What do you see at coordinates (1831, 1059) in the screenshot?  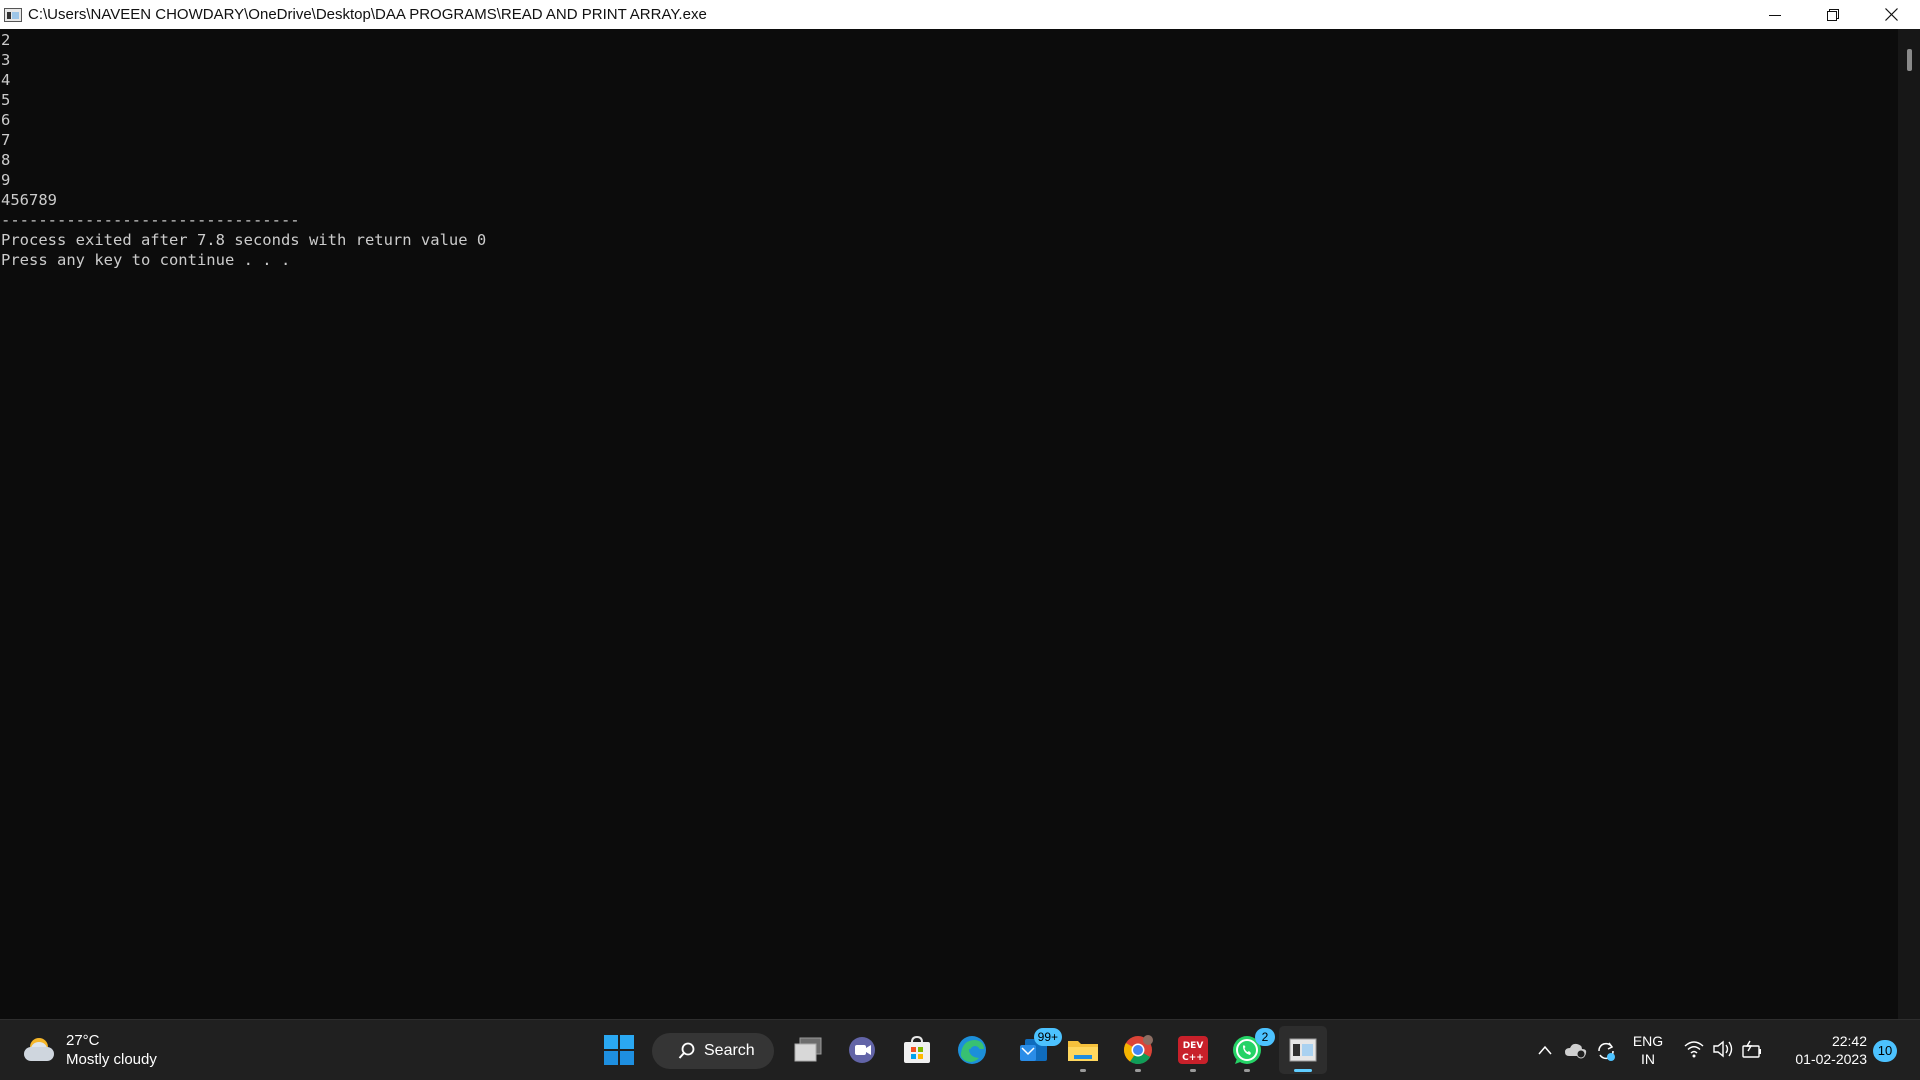 I see `clock-date: 01-02-2023` at bounding box center [1831, 1059].